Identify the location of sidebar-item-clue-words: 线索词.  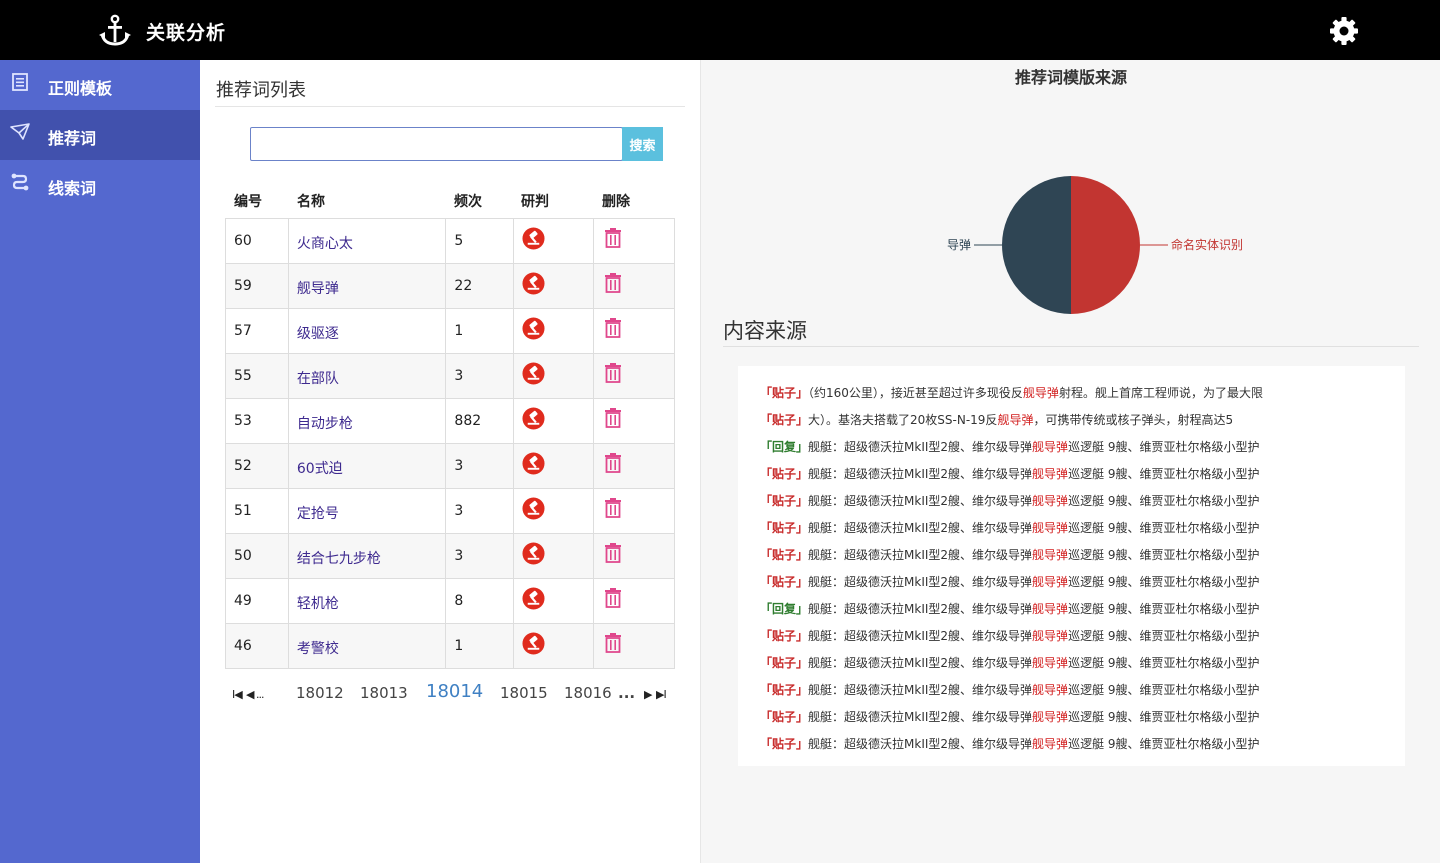
(100, 185).